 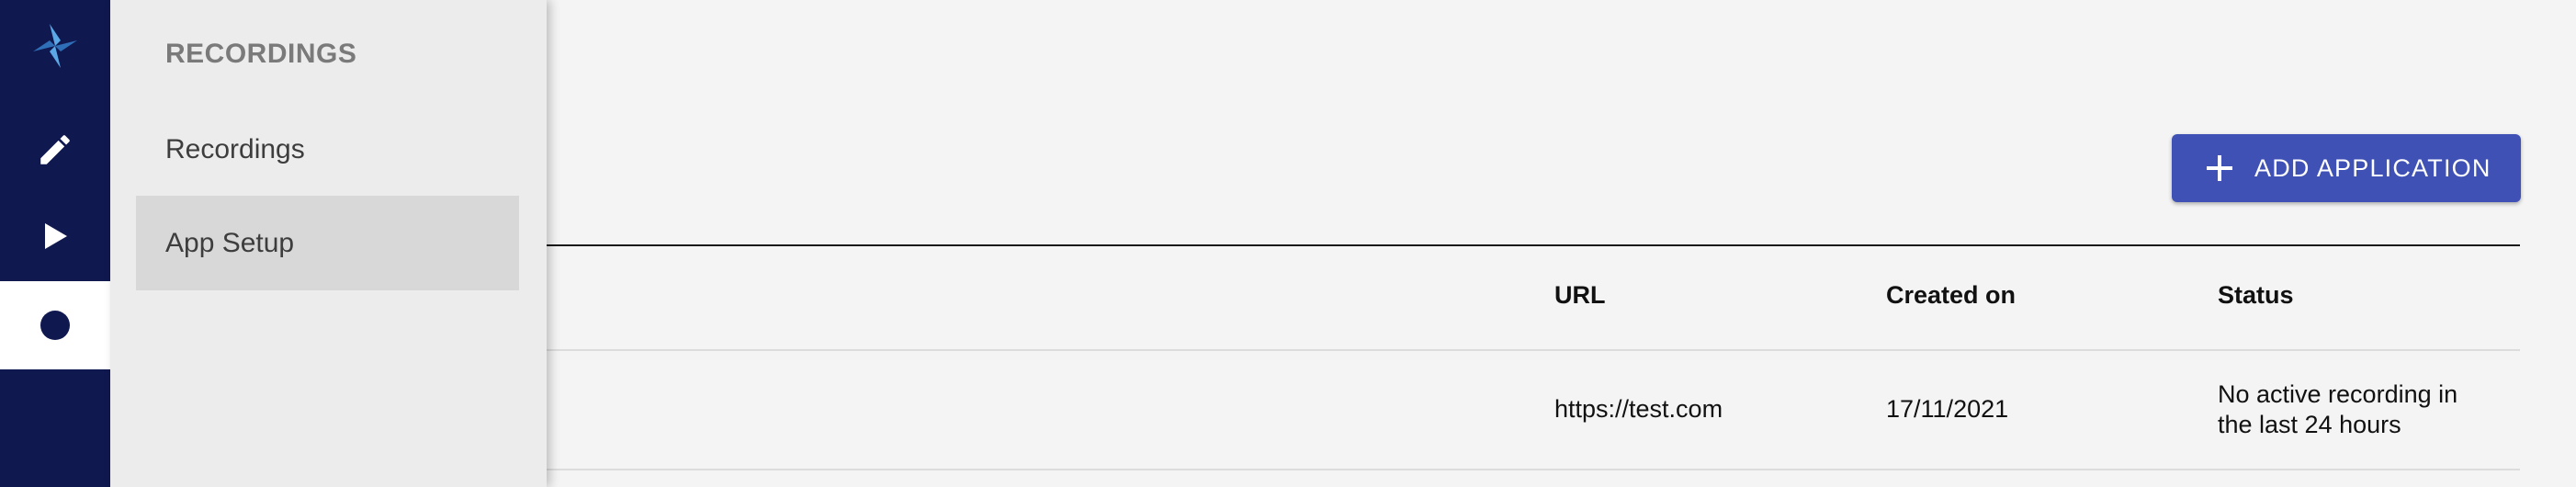 I want to click on table-top-border, so click(x=1533, y=245).